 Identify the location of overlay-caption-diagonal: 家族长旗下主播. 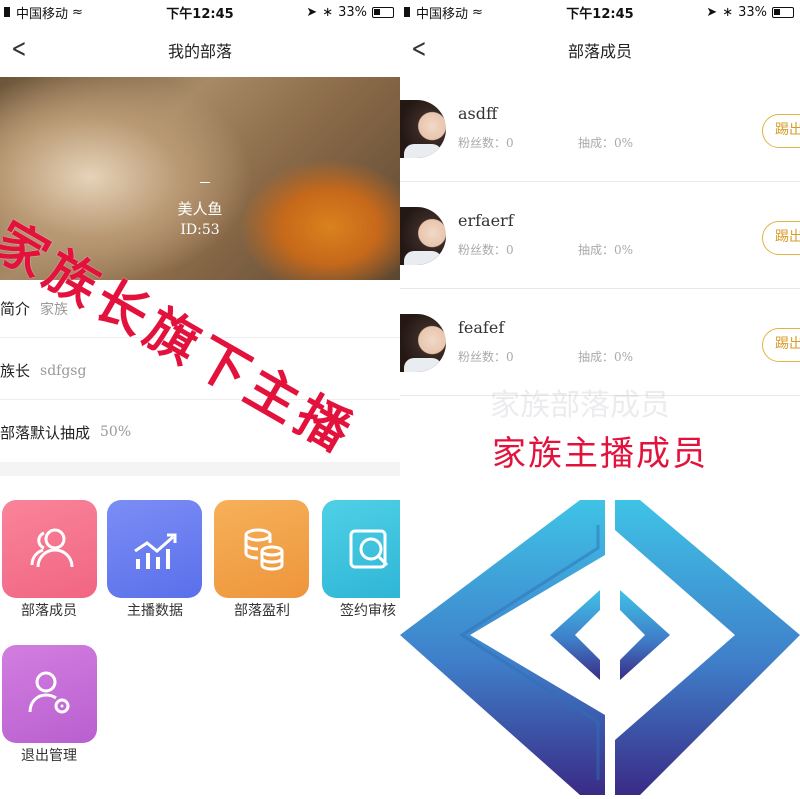
(183, 339).